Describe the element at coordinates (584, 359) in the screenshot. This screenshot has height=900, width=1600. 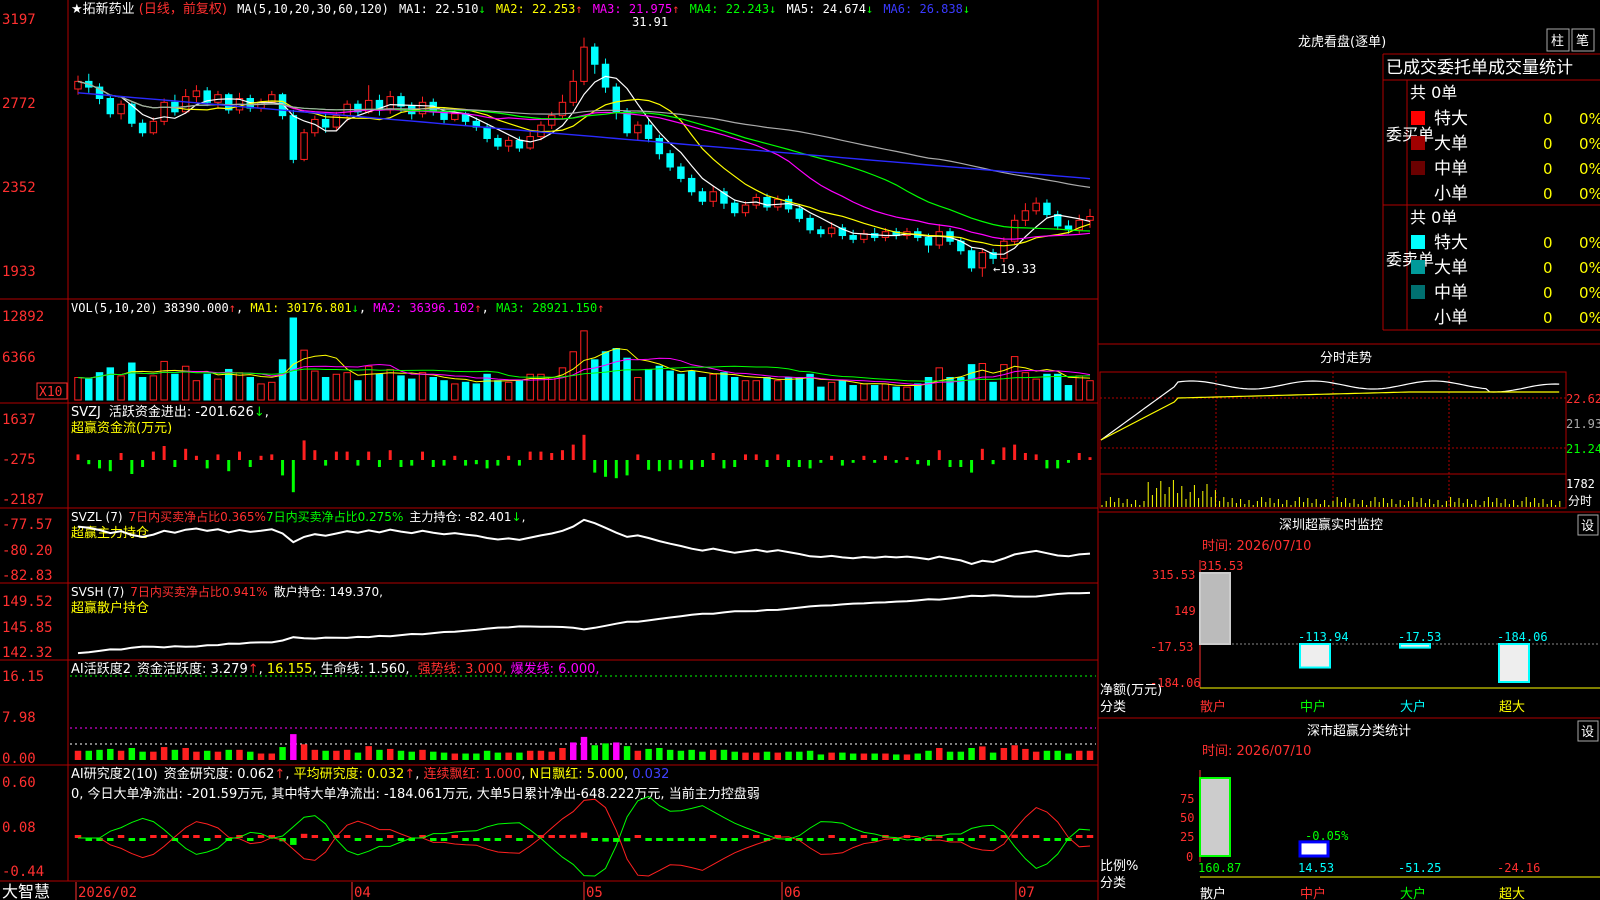
I see `volume-bars` at that location.